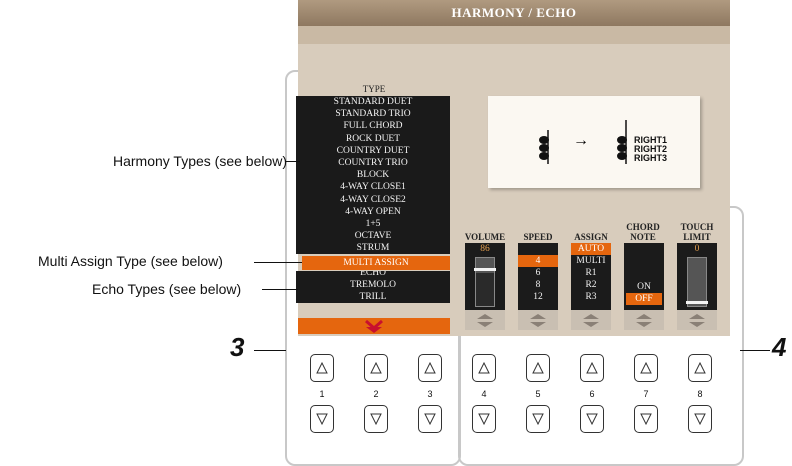 The width and height of the screenshot is (792, 466). Describe the element at coordinates (591, 297) in the screenshot. I see `assign-option: R3` at that location.